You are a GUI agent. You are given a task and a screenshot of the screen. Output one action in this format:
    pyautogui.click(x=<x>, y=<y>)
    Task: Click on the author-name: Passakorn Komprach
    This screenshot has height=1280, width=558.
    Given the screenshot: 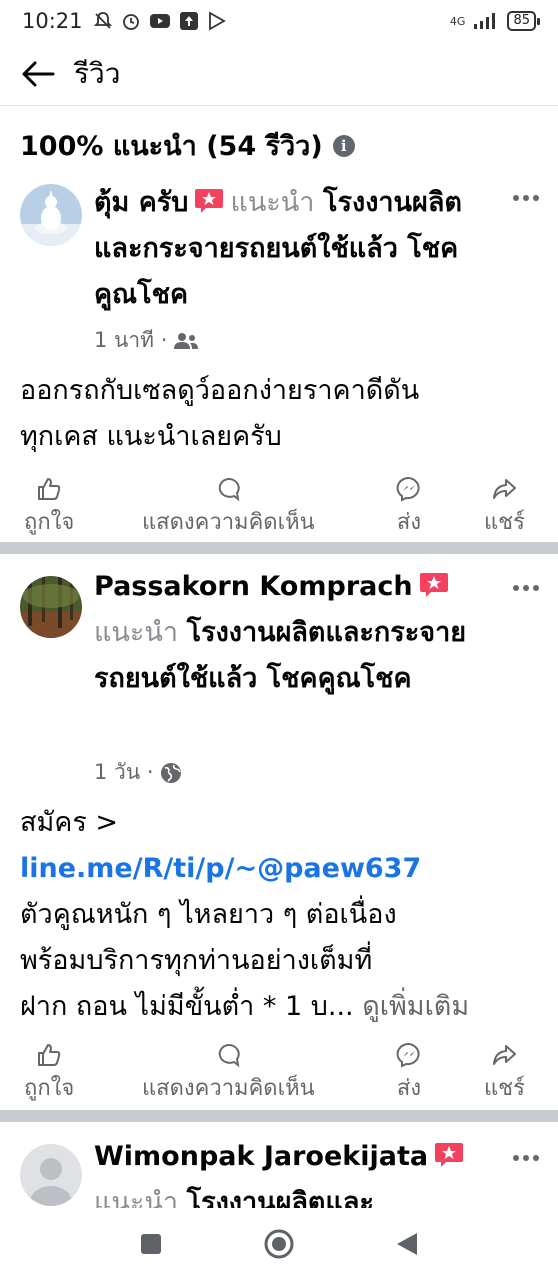 What is the action you would take?
    pyautogui.click(x=253, y=586)
    